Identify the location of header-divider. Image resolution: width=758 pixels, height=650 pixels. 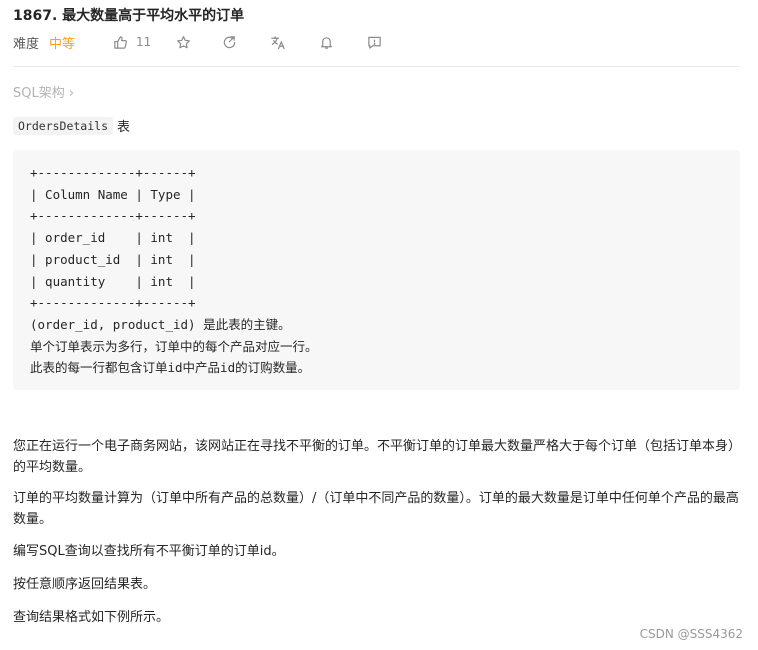
(376, 66).